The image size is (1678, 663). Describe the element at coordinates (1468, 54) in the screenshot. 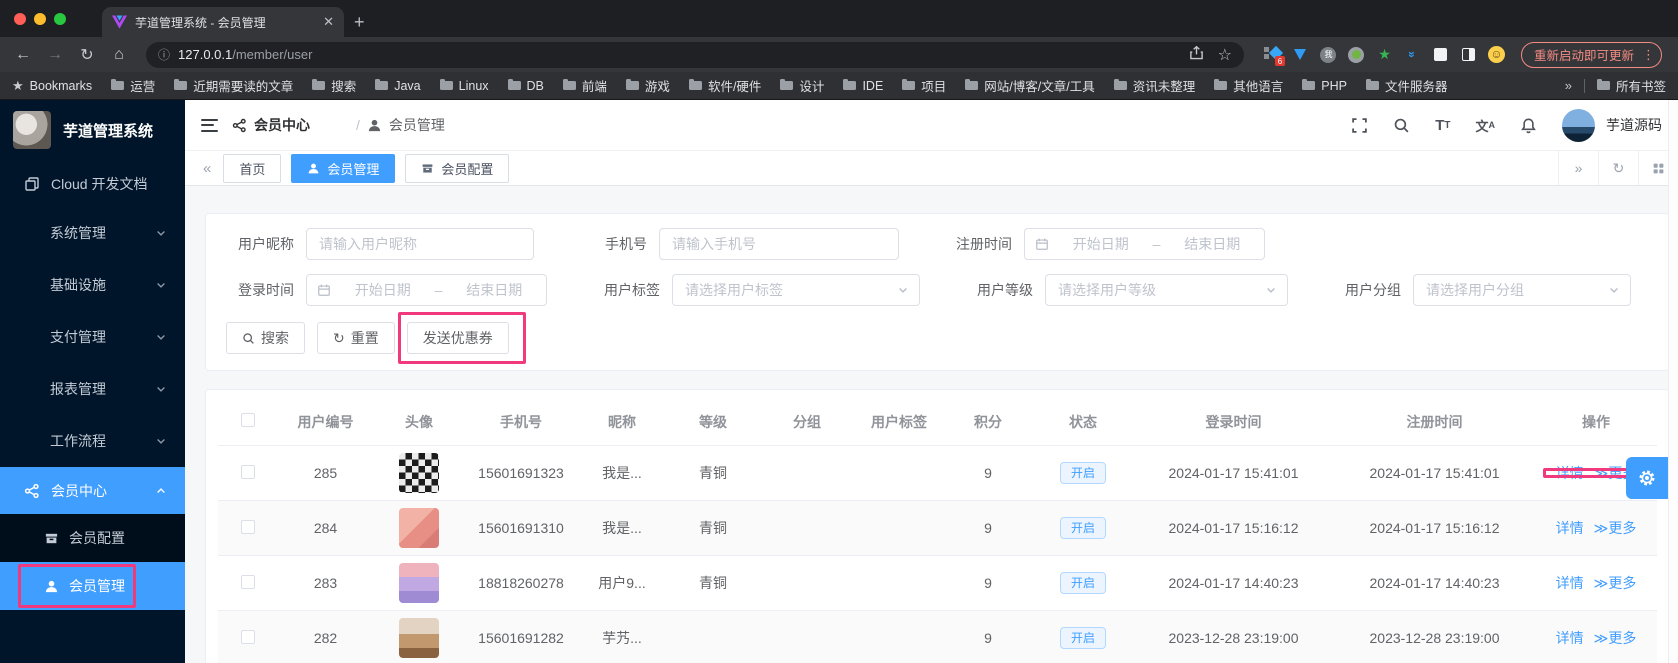

I see `extension-halfsquare-icon` at that location.